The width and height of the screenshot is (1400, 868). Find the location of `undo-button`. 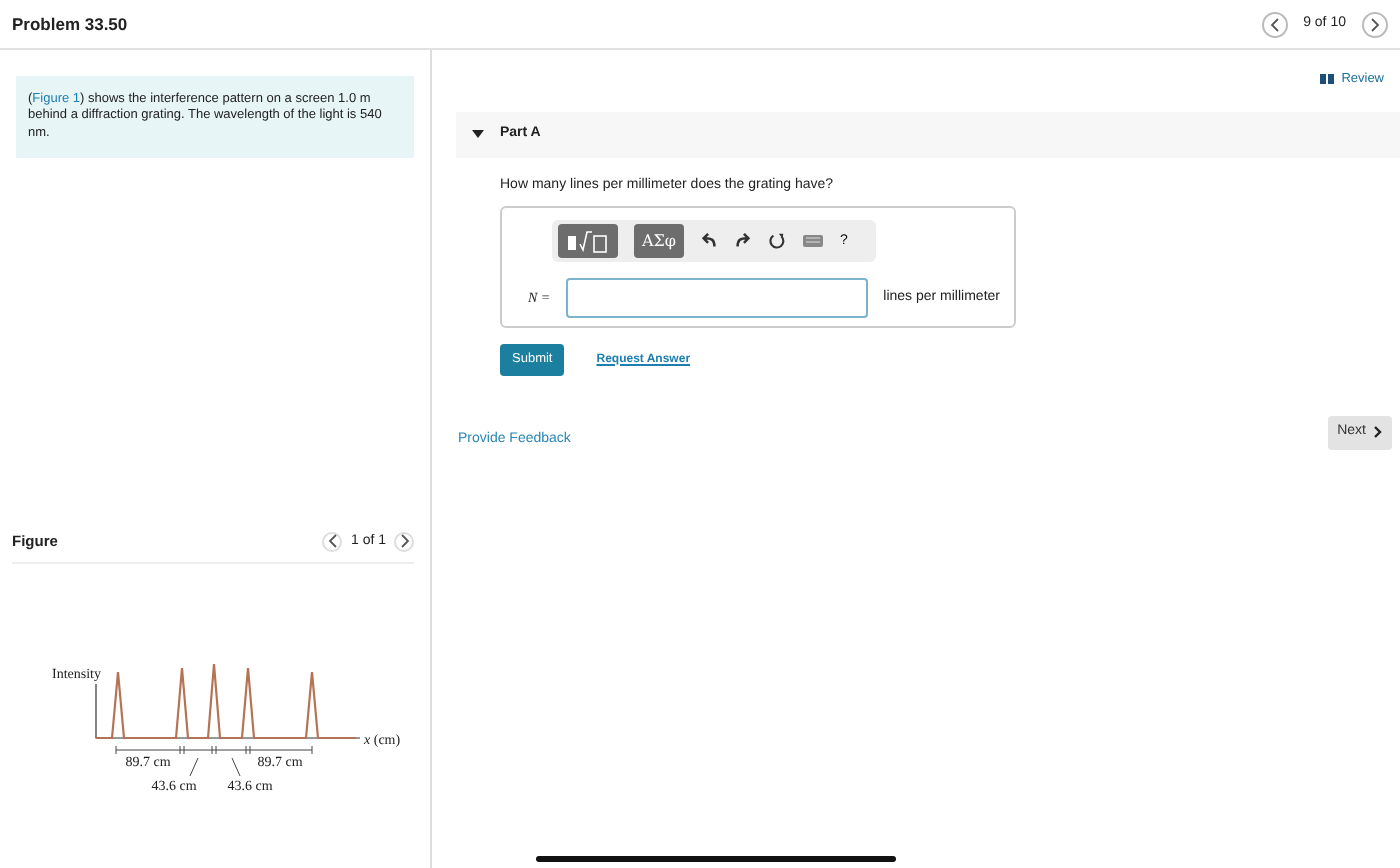

undo-button is located at coordinates (709, 241).